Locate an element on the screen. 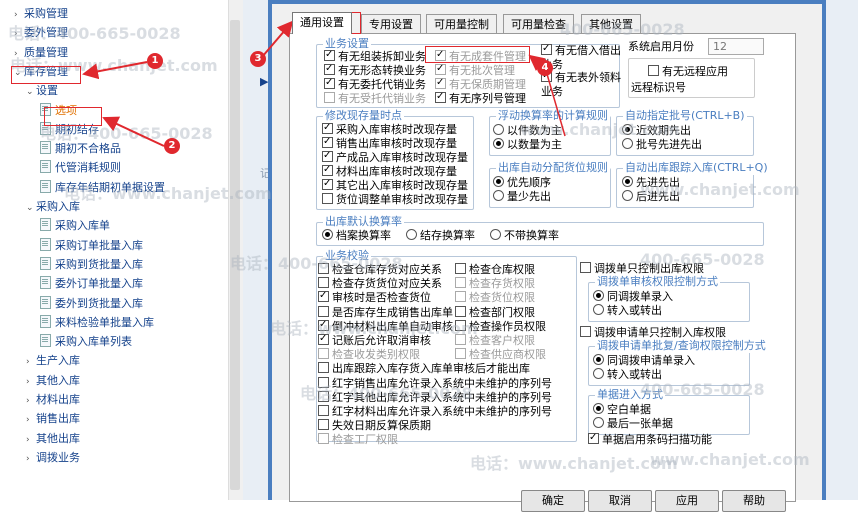 The width and height of the screenshot is (858, 512). annotation-number-2: 2 is located at coordinates (172, 146).